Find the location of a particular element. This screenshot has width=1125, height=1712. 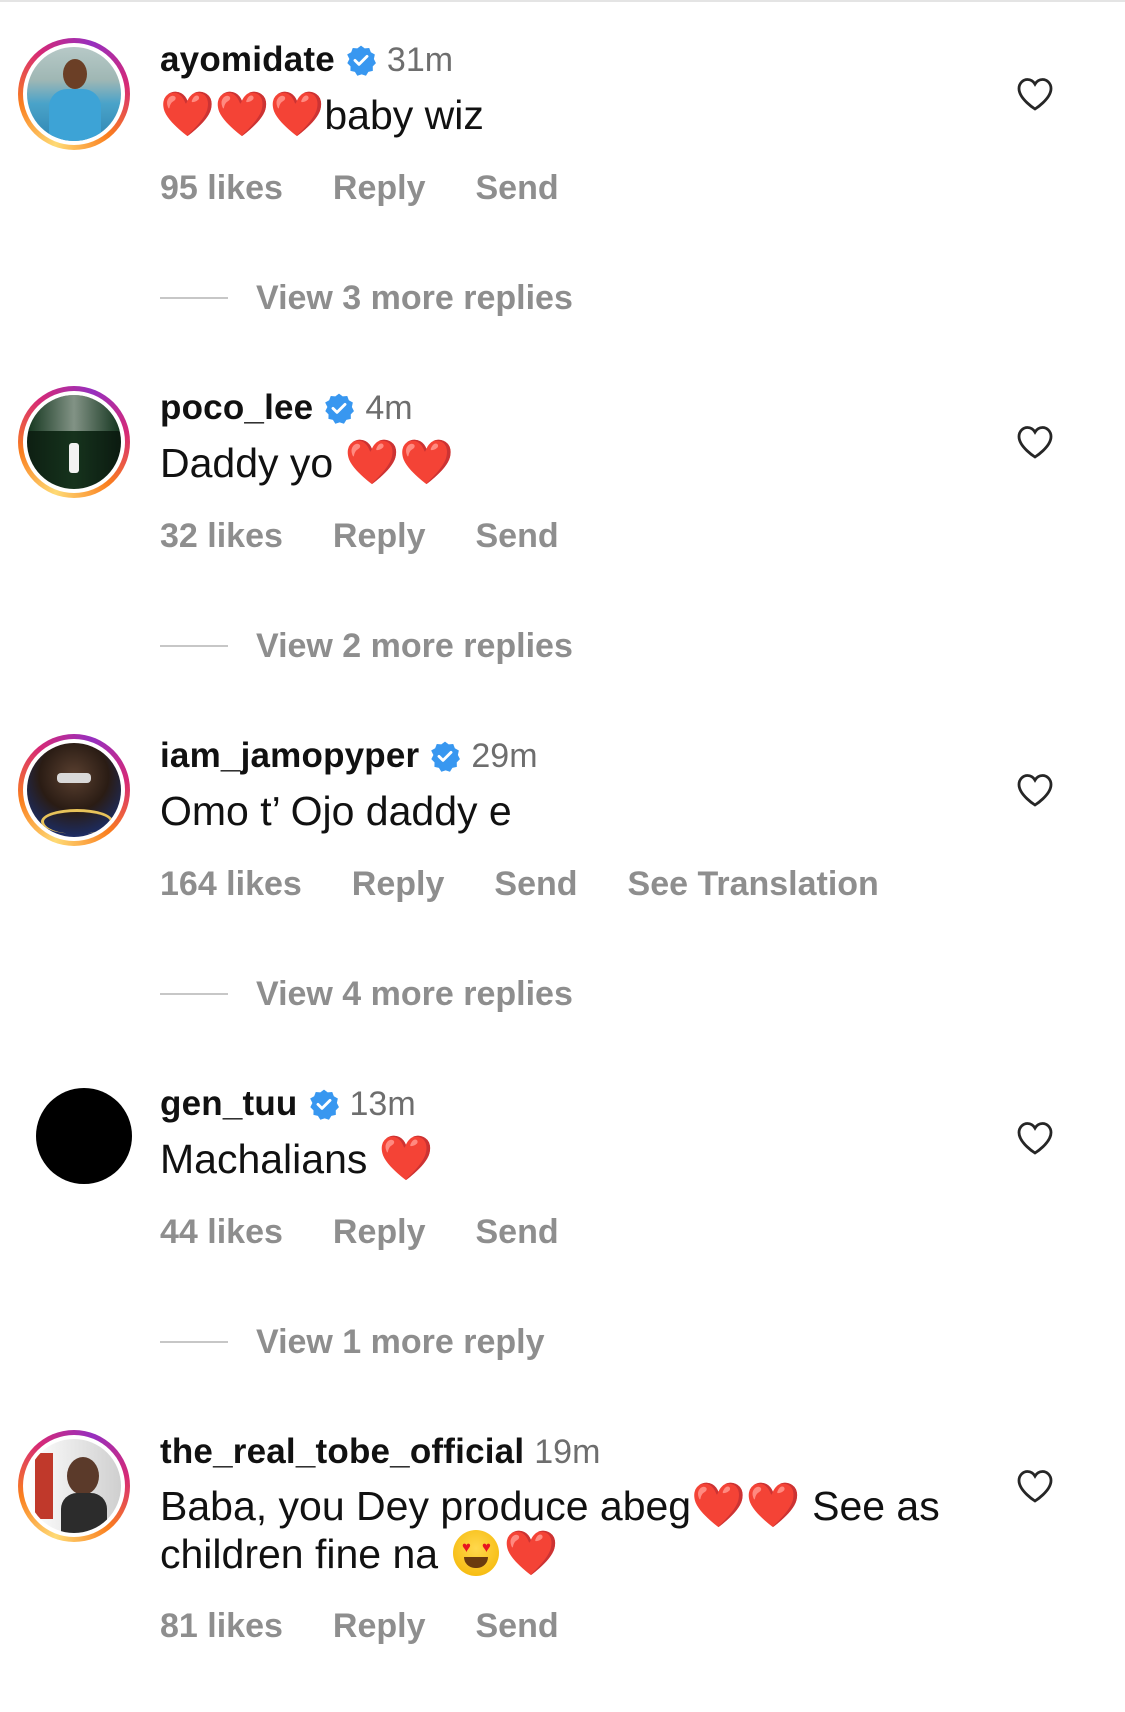

comment-username: gen_tuu is located at coordinates (229, 1104).